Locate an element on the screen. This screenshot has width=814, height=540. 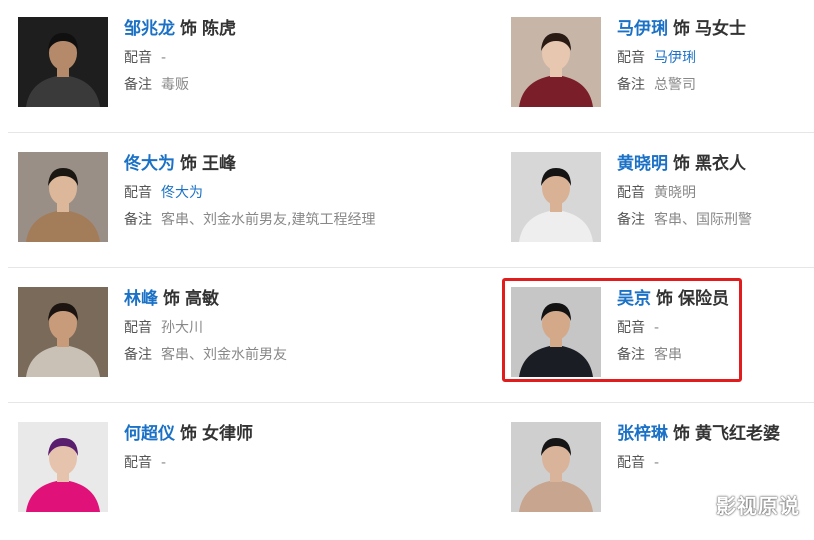
dubbing-row: 配音 马伊琍 is located at coordinates (715, 58).